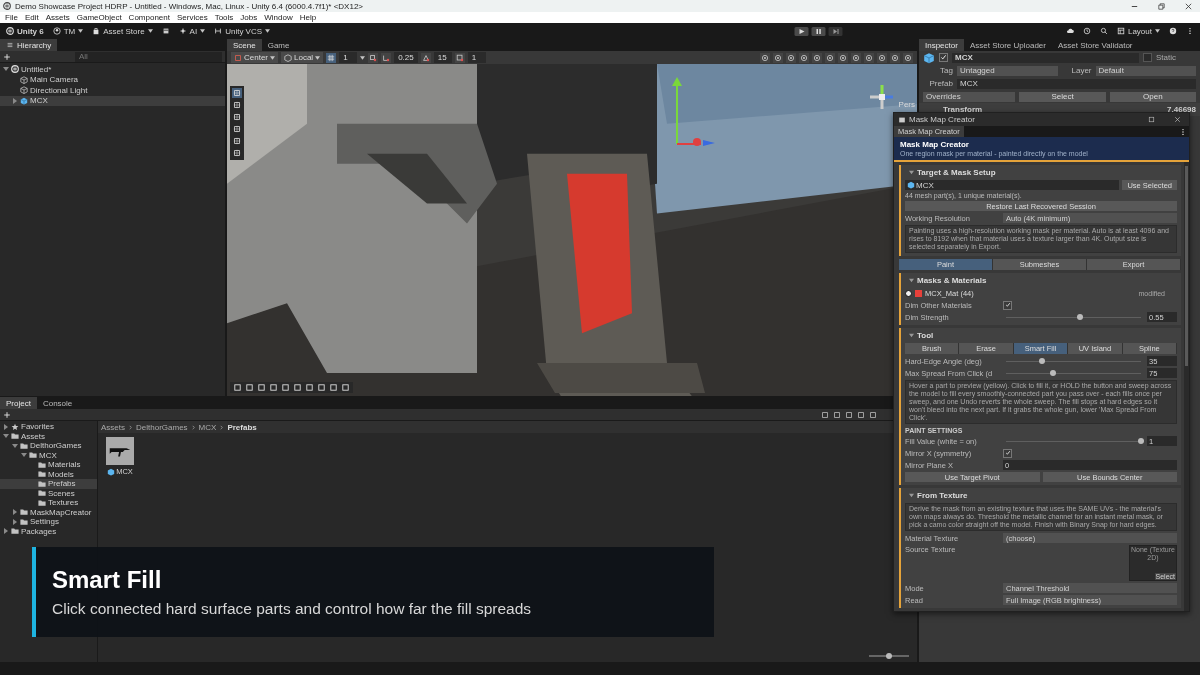 The width and height of the screenshot is (1200, 675). Describe the element at coordinates (207, 427) in the screenshot. I see `breadcrumb-link: MCX` at that location.